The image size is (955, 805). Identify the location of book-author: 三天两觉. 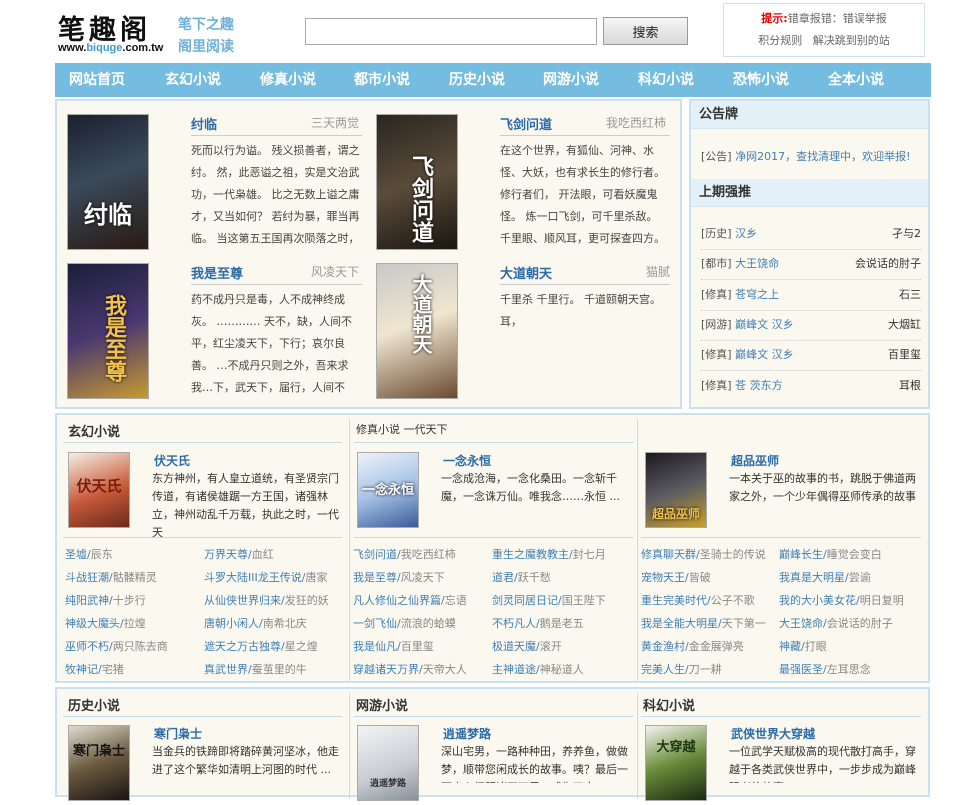
(335, 122).